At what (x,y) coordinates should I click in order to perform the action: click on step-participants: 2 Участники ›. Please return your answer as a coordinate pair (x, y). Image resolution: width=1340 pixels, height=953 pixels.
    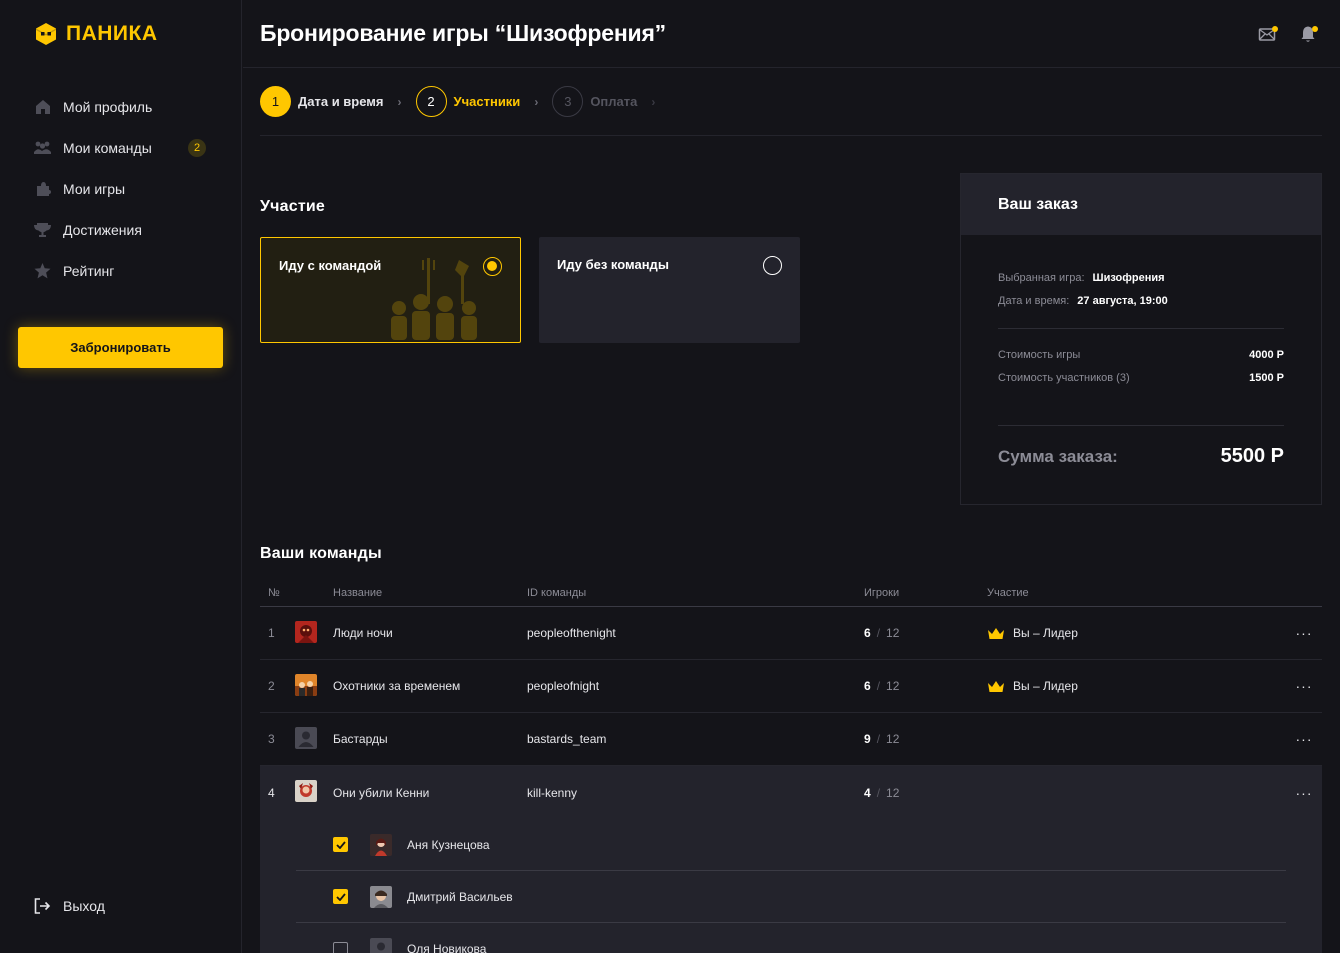
    Looking at the image, I should click on (477, 101).